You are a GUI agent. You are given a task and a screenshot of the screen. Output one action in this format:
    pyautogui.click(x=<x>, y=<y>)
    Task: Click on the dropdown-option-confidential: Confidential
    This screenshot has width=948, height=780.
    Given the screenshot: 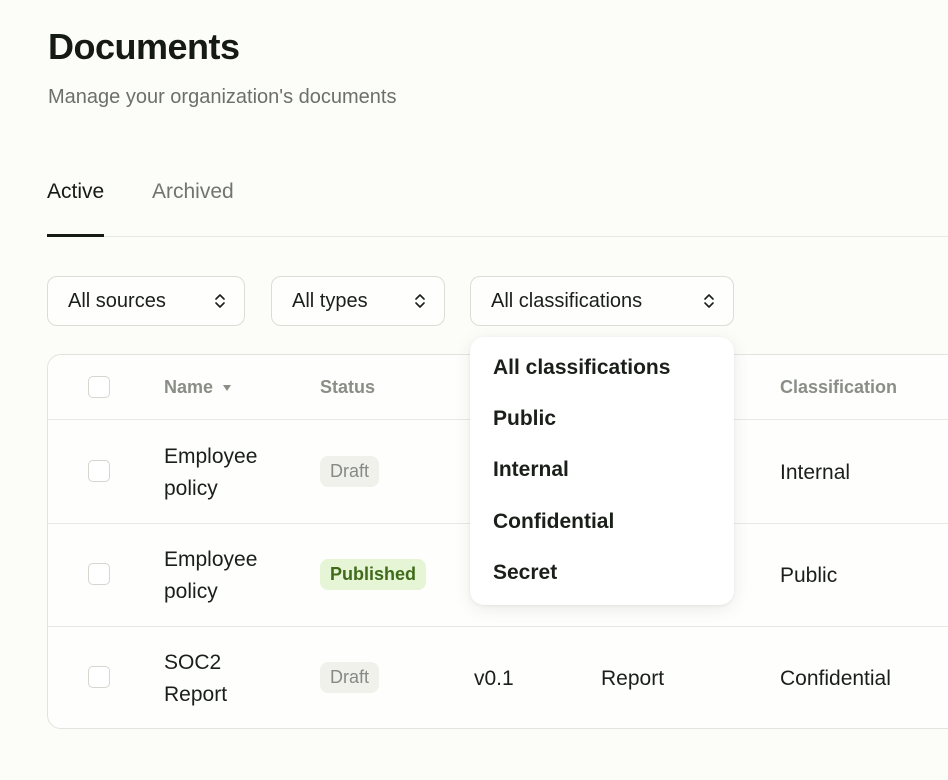 What is the action you would take?
    pyautogui.click(x=553, y=522)
    